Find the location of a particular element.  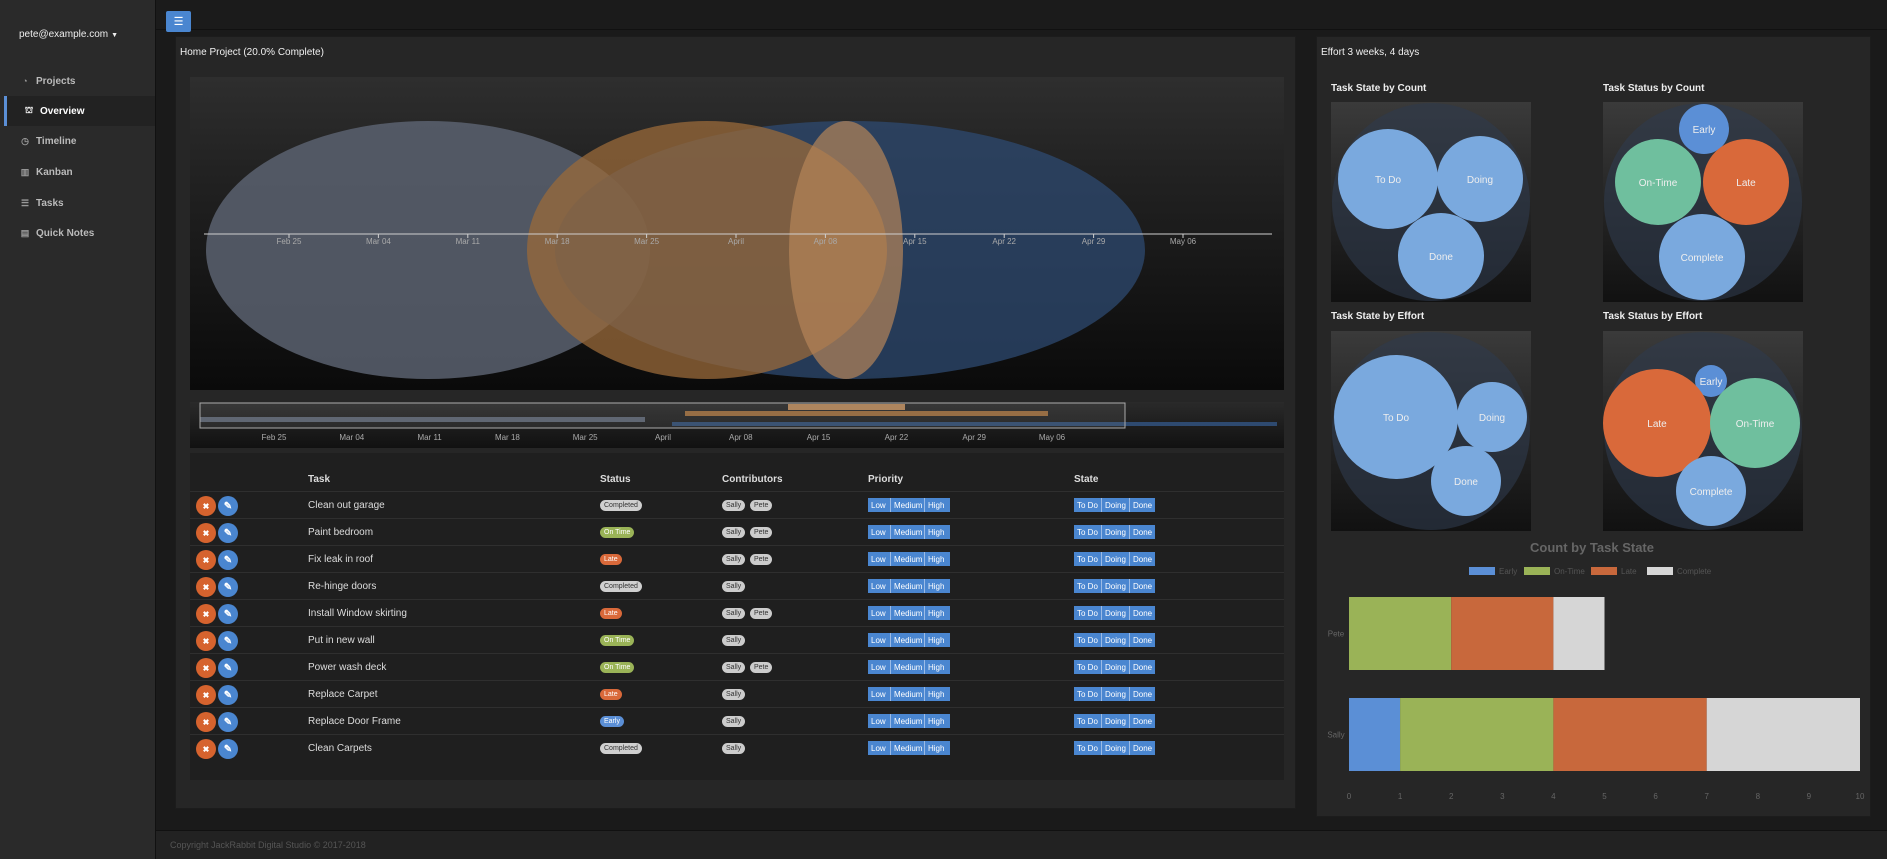

menu-toggle-button: ☰ is located at coordinates (178, 21).